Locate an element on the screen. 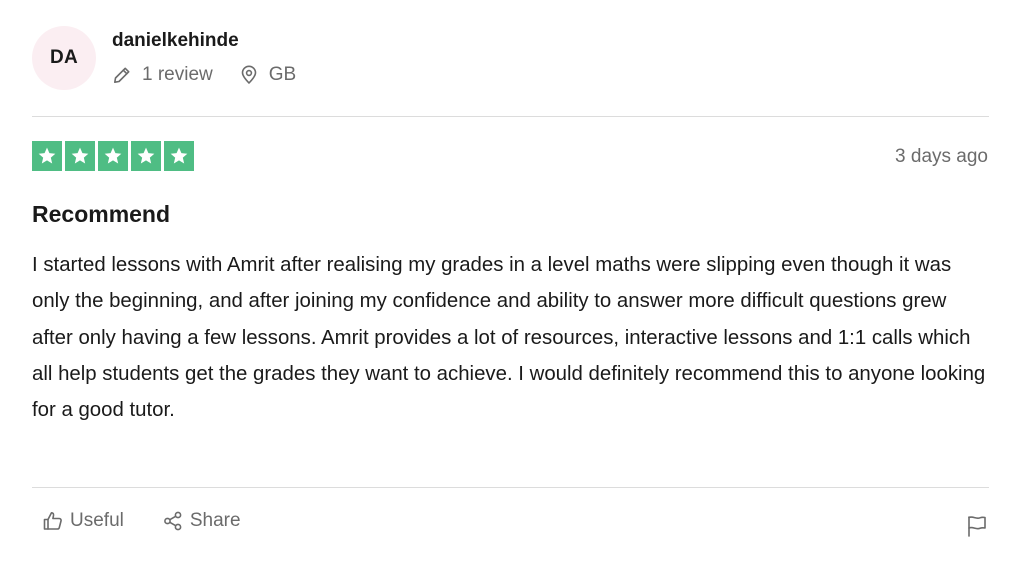 Image resolution: width=1024 pixels, height=561 pixels. share-button: Share is located at coordinates (201, 521).